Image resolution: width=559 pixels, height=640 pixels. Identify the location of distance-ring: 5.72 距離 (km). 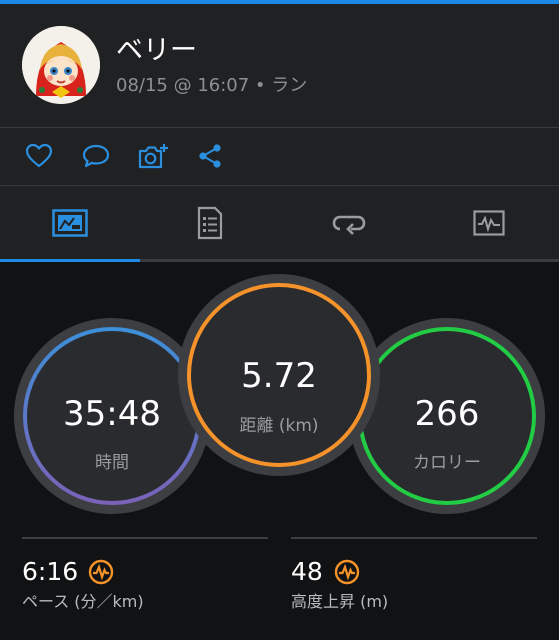
(279, 375).